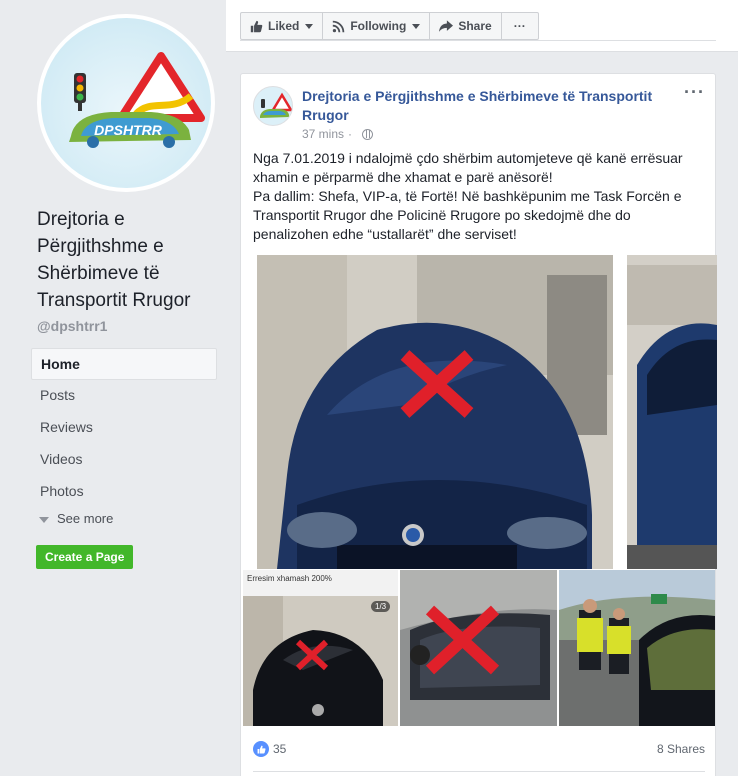  I want to click on more-icon: ···, so click(519, 26).